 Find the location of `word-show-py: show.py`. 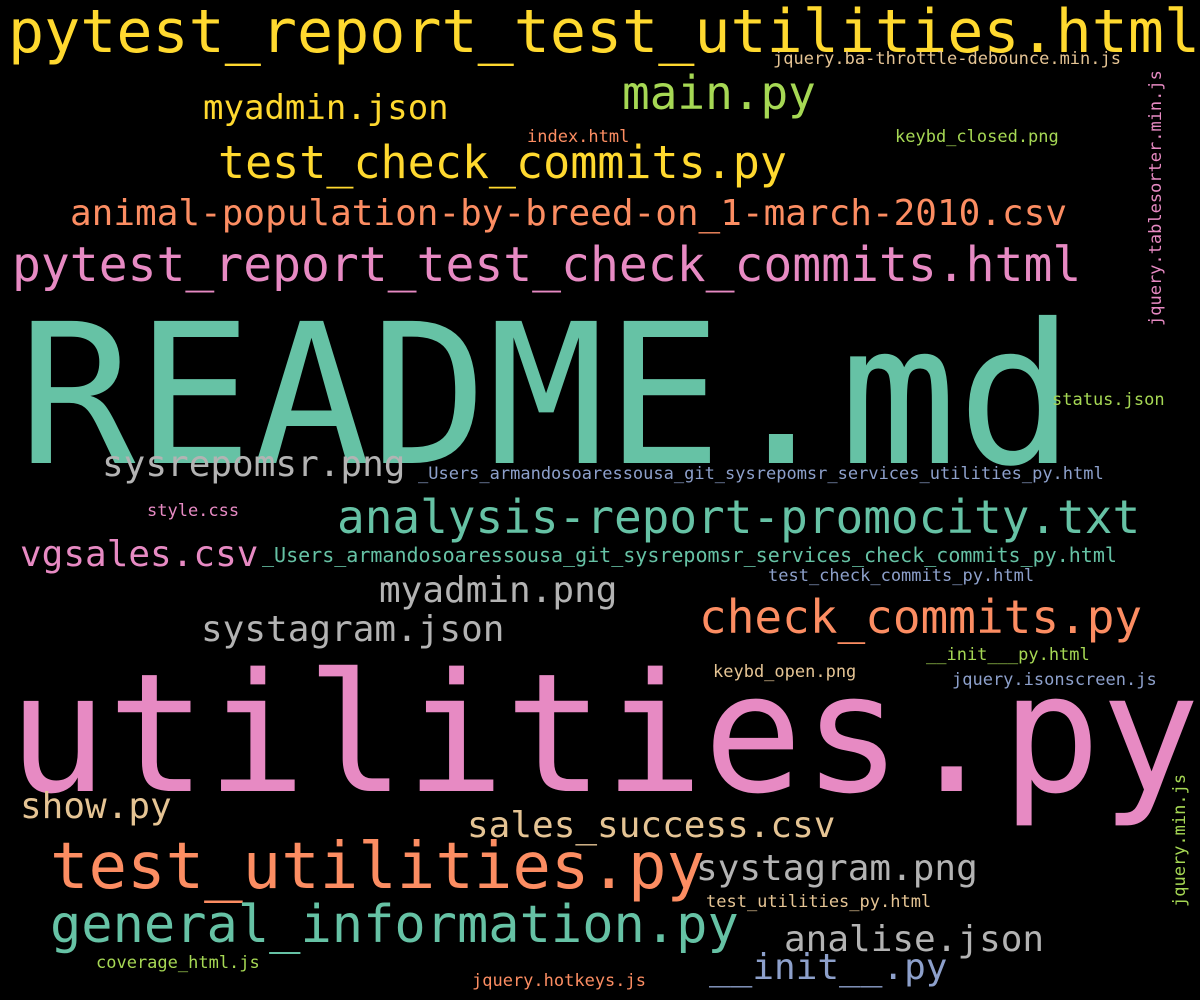

word-show-py: show.py is located at coordinates (96, 806).